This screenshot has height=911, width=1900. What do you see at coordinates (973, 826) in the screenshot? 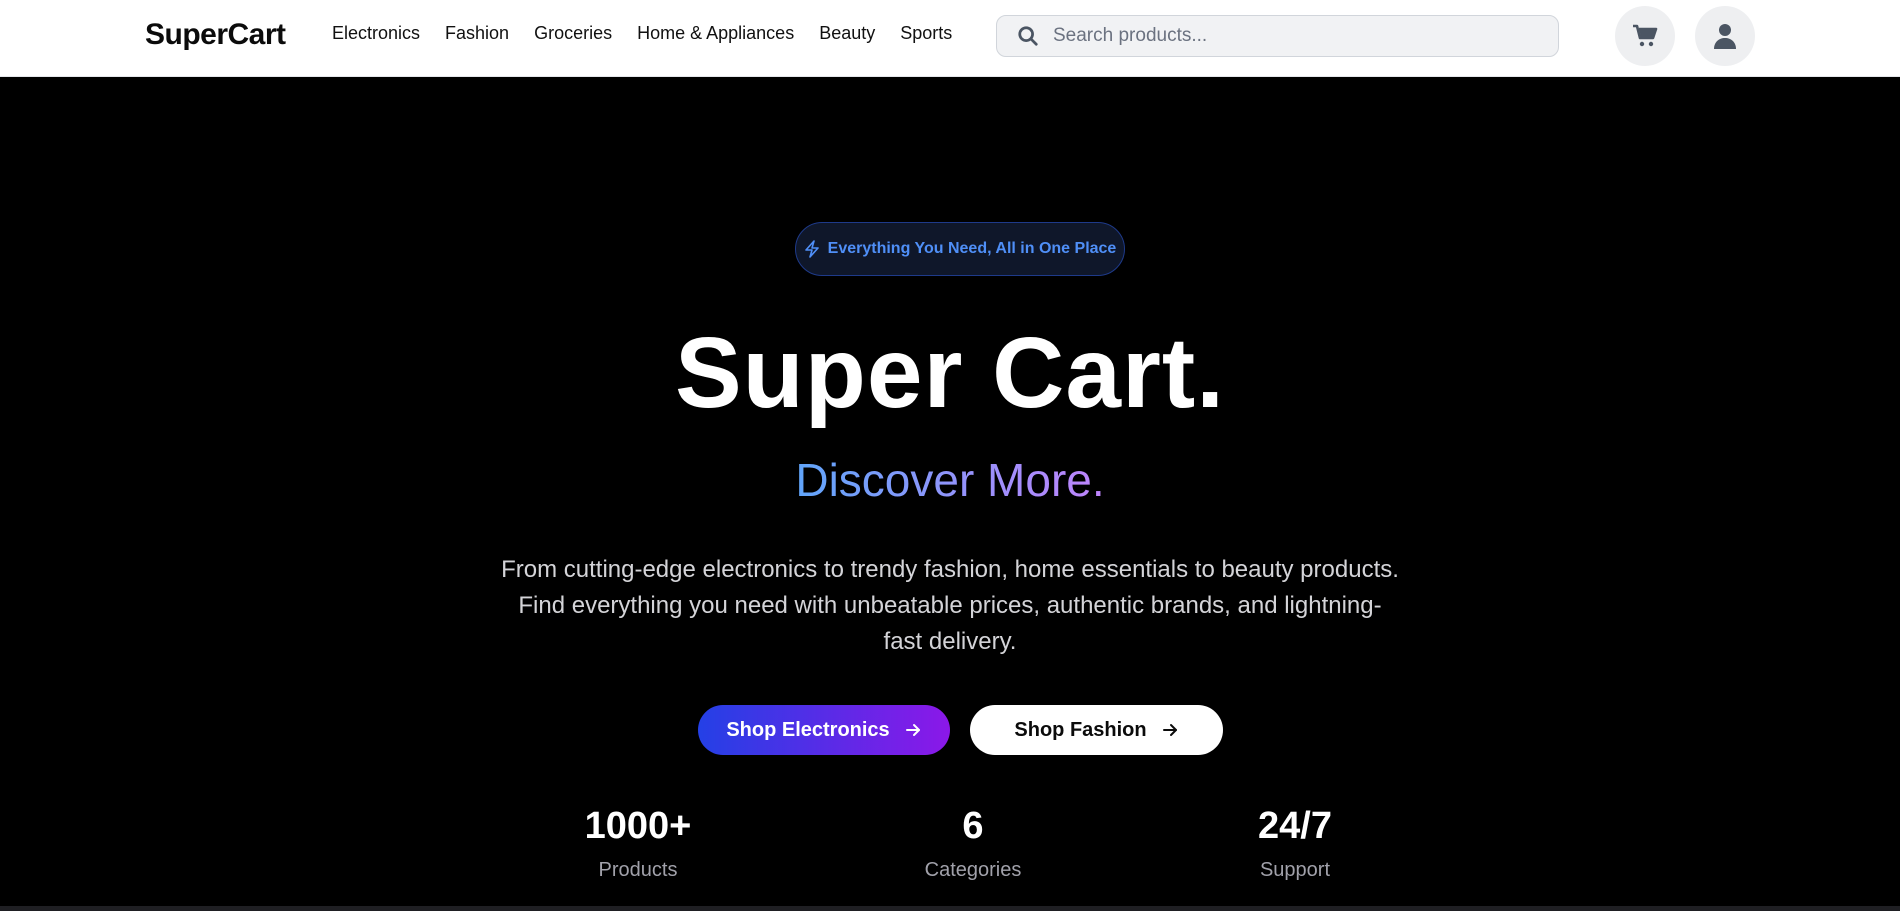
I see `stat-value: 6` at bounding box center [973, 826].